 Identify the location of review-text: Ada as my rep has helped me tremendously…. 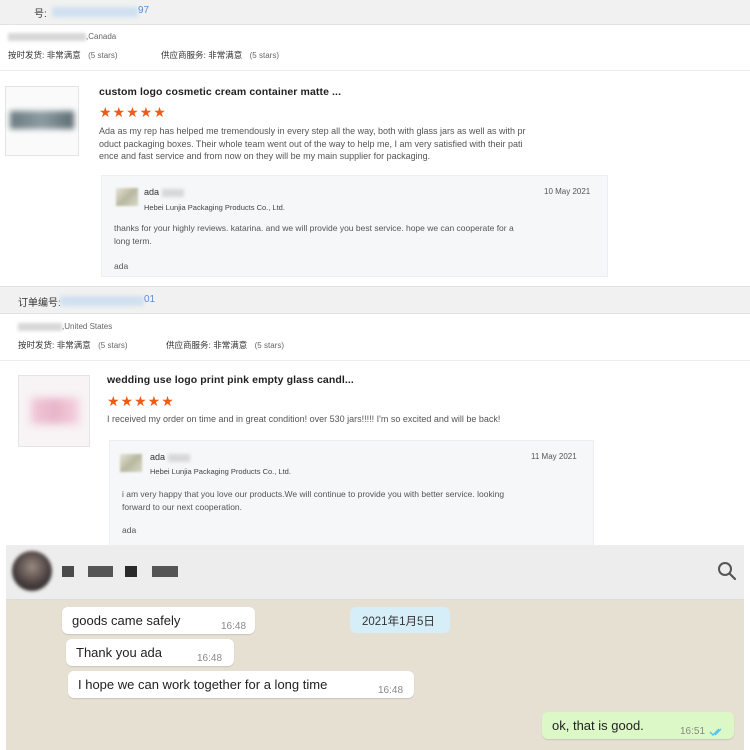
(312, 143).